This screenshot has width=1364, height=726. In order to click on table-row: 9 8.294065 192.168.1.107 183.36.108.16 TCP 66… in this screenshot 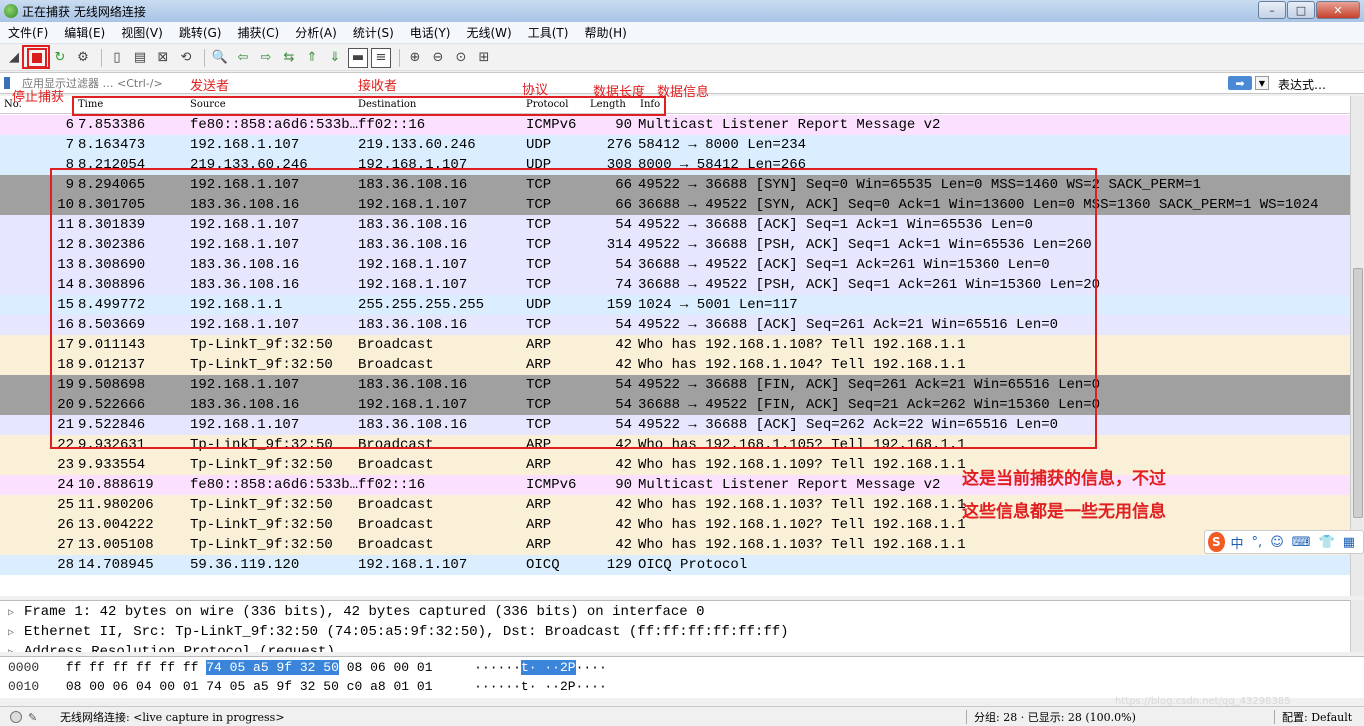, I will do `click(675, 185)`.